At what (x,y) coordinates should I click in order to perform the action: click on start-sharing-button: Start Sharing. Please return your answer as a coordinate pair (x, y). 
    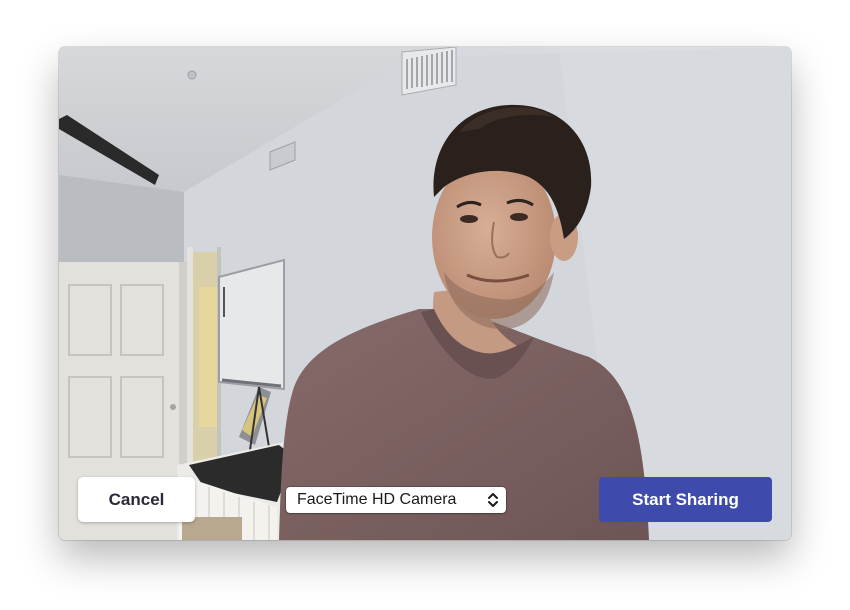
    Looking at the image, I should click on (685, 499).